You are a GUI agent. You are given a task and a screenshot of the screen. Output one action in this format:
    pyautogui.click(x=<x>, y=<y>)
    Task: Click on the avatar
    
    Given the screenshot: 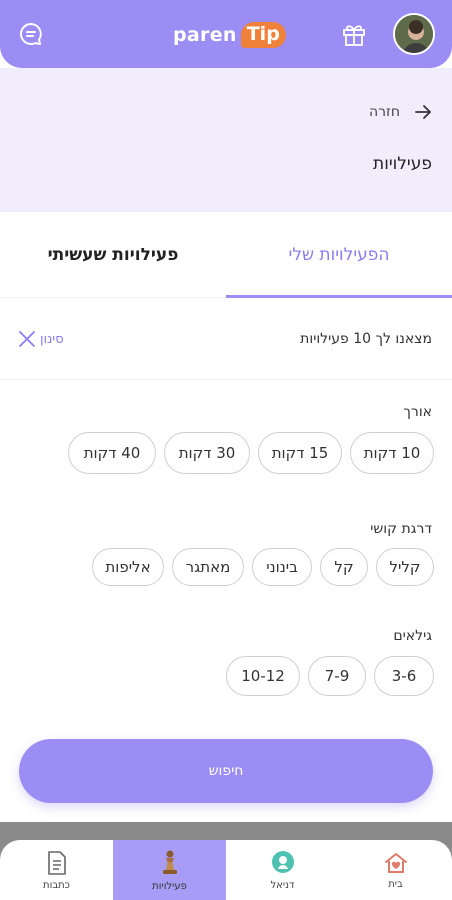 What is the action you would take?
    pyautogui.click(x=414, y=34)
    